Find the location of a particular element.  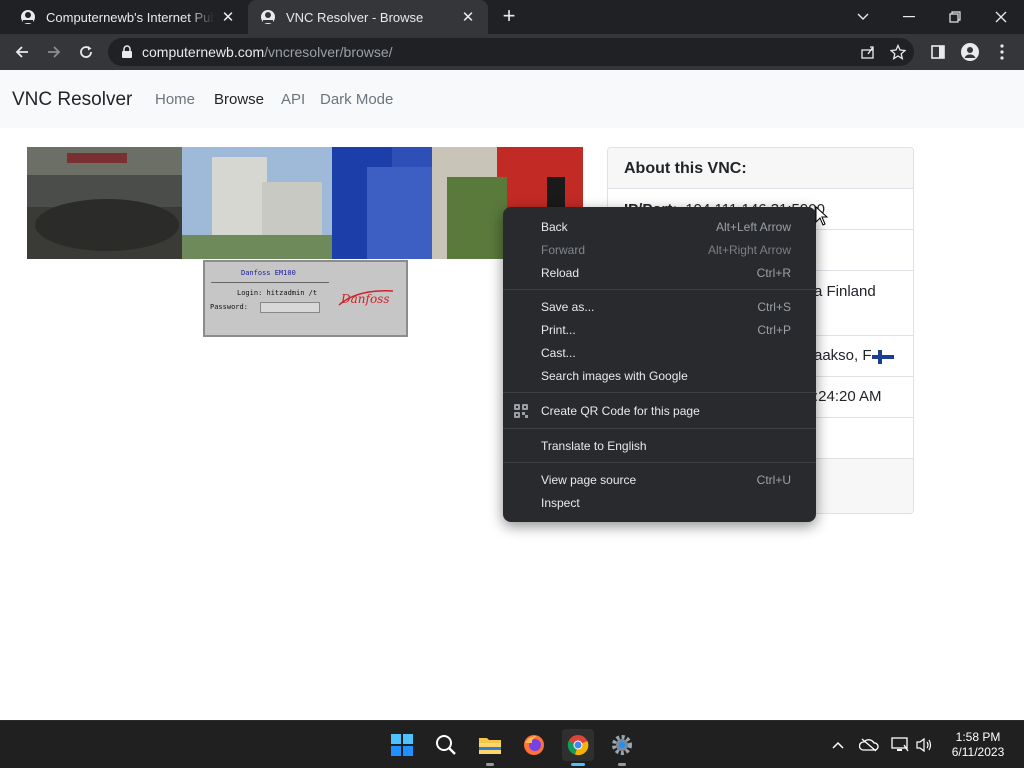

nav-link-dark-mode: Dark Mode is located at coordinates (356, 99).